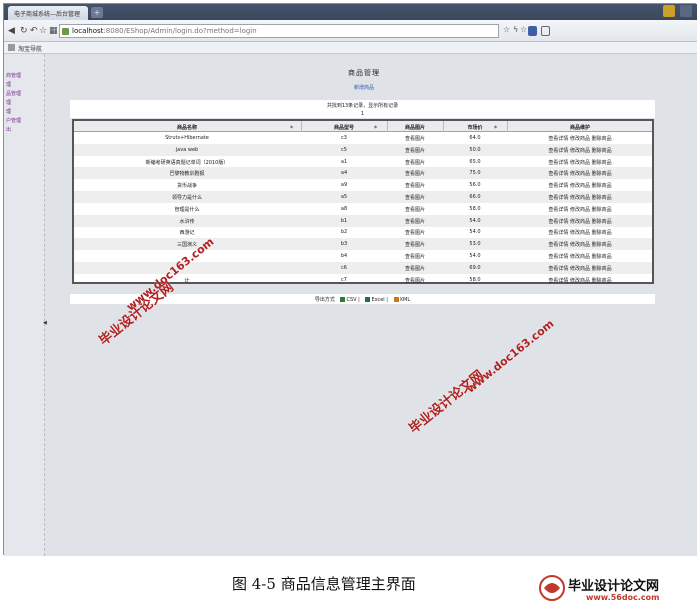  Describe the element at coordinates (515, 29) in the screenshot. I see `lightning-icon: ϟ` at that location.